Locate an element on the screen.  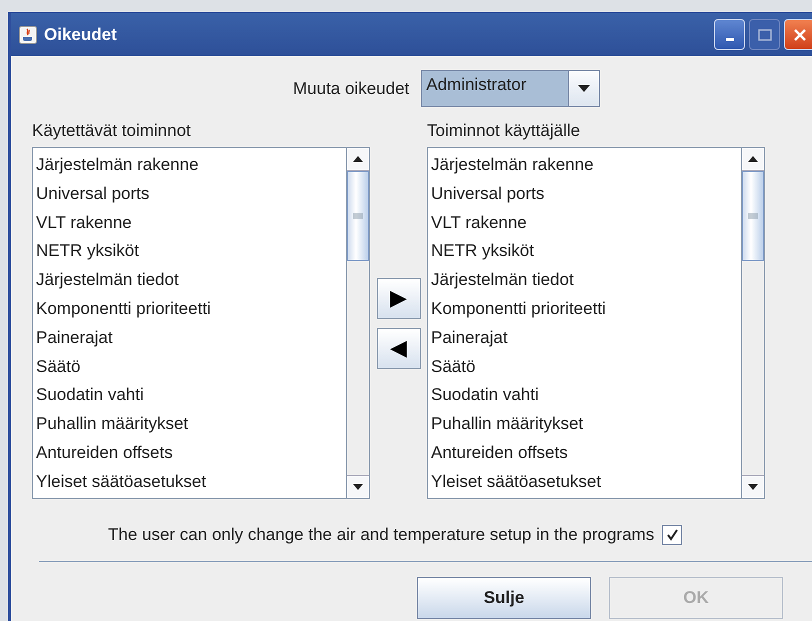
minimize-button is located at coordinates (729, 34).